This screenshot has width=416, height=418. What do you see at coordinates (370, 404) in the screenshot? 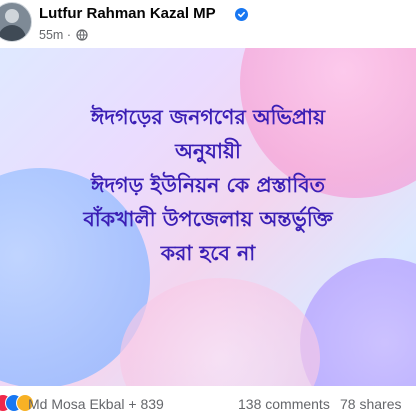
I see `shares-count: 78 shares` at bounding box center [370, 404].